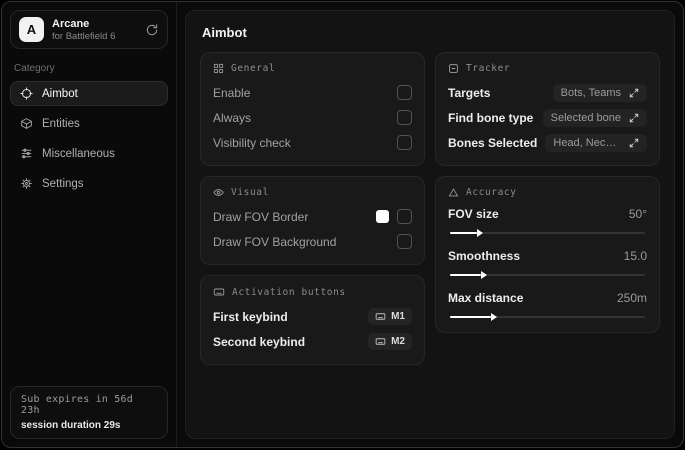 The width and height of the screenshot is (685, 450). Describe the element at coordinates (77, 405) in the screenshot. I see `sub-expires-text: Sub expires in 56d 23h` at that location.